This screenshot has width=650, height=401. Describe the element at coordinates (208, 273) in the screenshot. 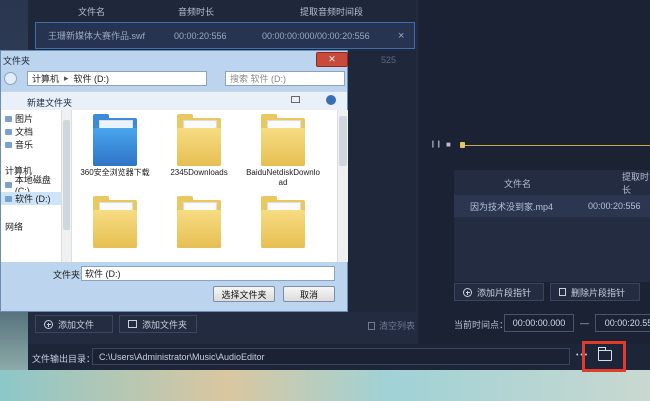

I see `folder-name-input: 软件 (D:)` at that location.